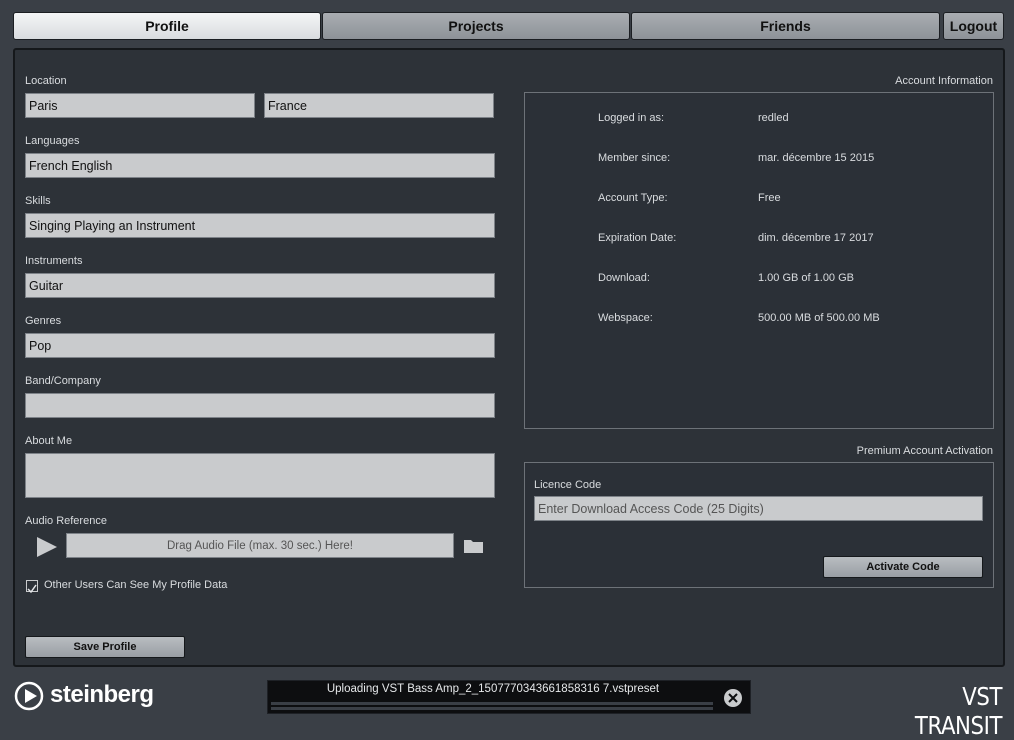 The height and width of the screenshot is (740, 1014). What do you see at coordinates (637, 238) in the screenshot?
I see `account-key: Expiration Date:` at bounding box center [637, 238].